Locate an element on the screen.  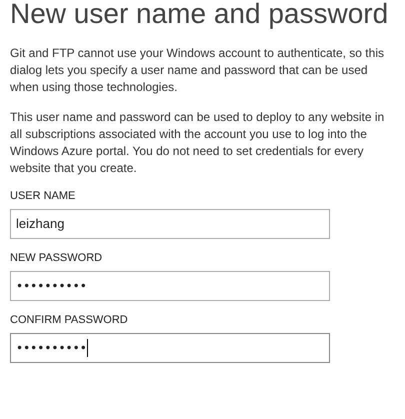
field-label: CONFIRM PASSWORD is located at coordinates (69, 320).